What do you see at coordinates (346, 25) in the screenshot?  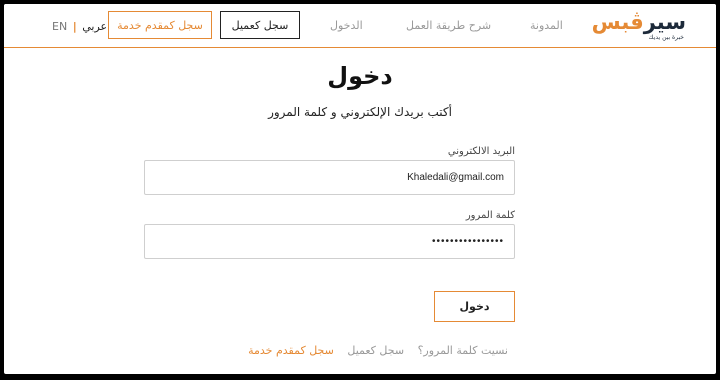 I see `nav-login-link: الدخول` at bounding box center [346, 25].